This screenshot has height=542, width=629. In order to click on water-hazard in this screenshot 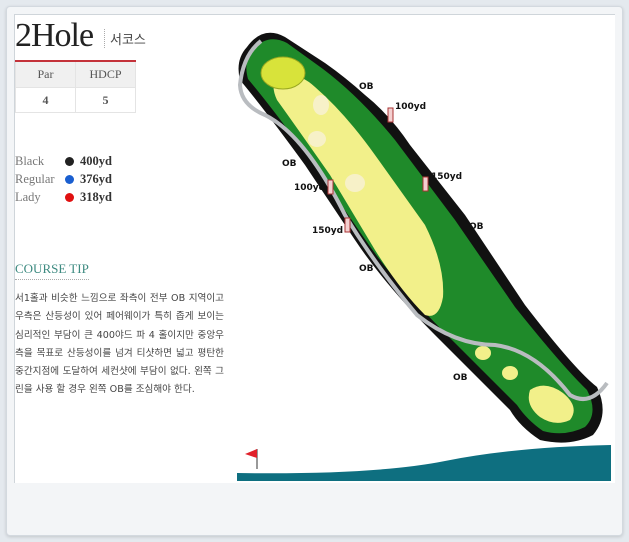, I will do `click(424, 463)`.